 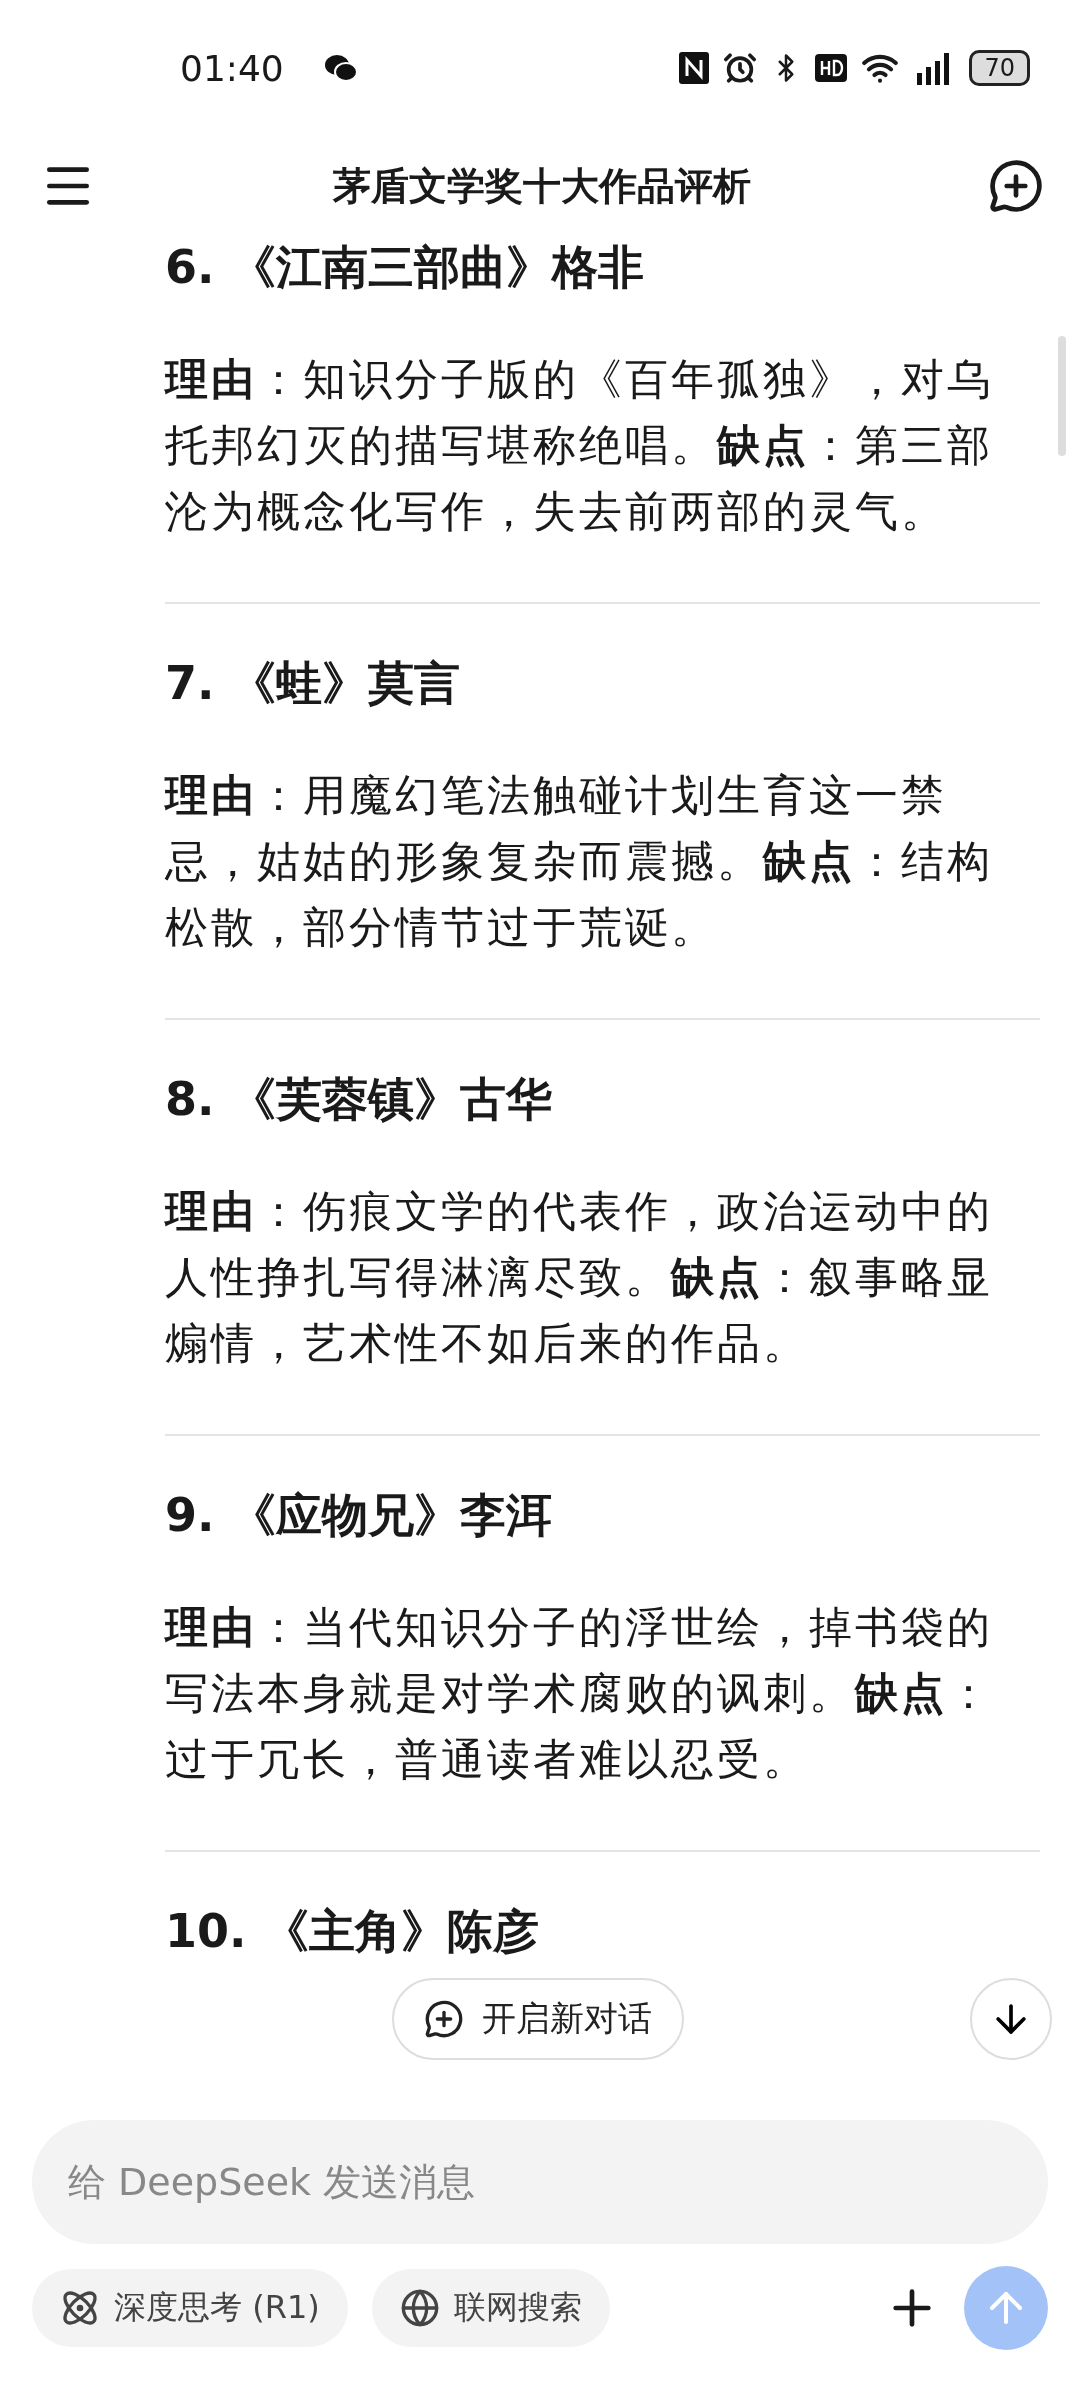 I want to click on globe-icon, so click(x=419, y=2308).